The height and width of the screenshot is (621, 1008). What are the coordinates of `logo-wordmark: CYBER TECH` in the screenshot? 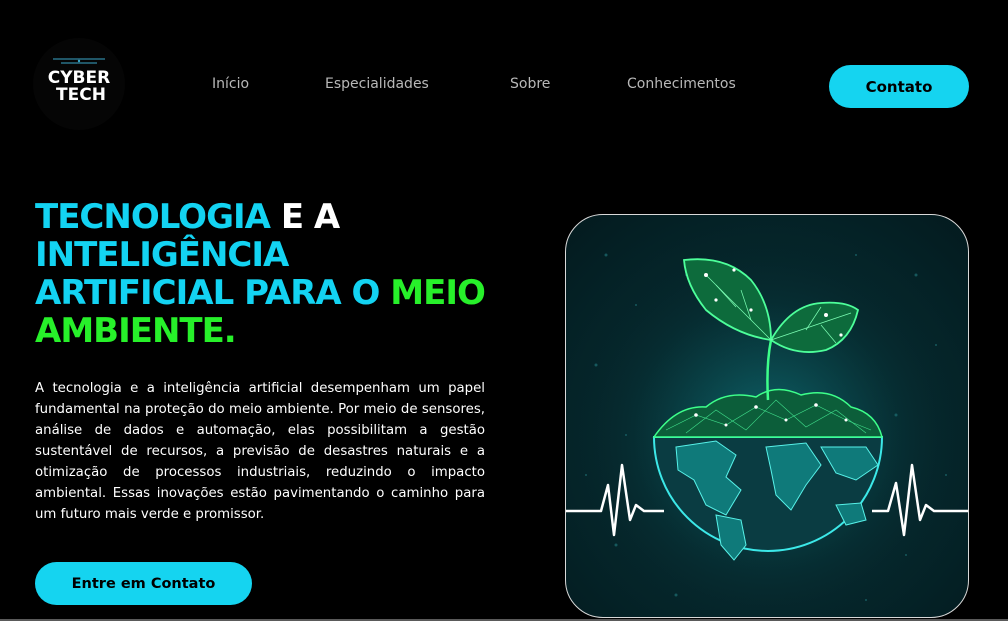 It's located at (79, 87).